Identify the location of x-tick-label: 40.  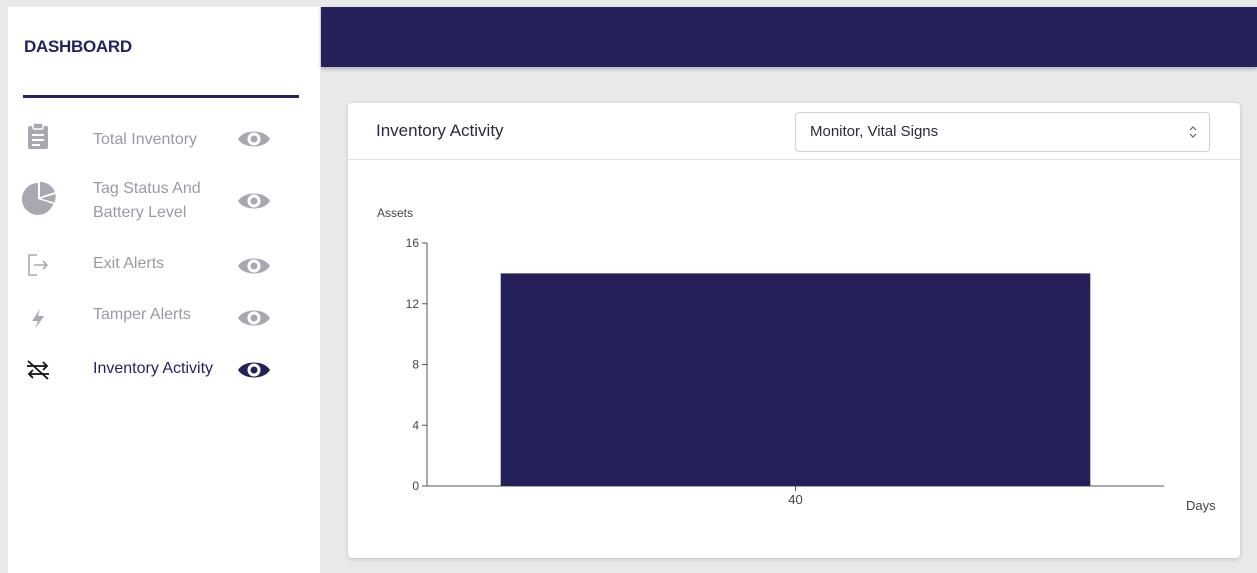
(795, 499).